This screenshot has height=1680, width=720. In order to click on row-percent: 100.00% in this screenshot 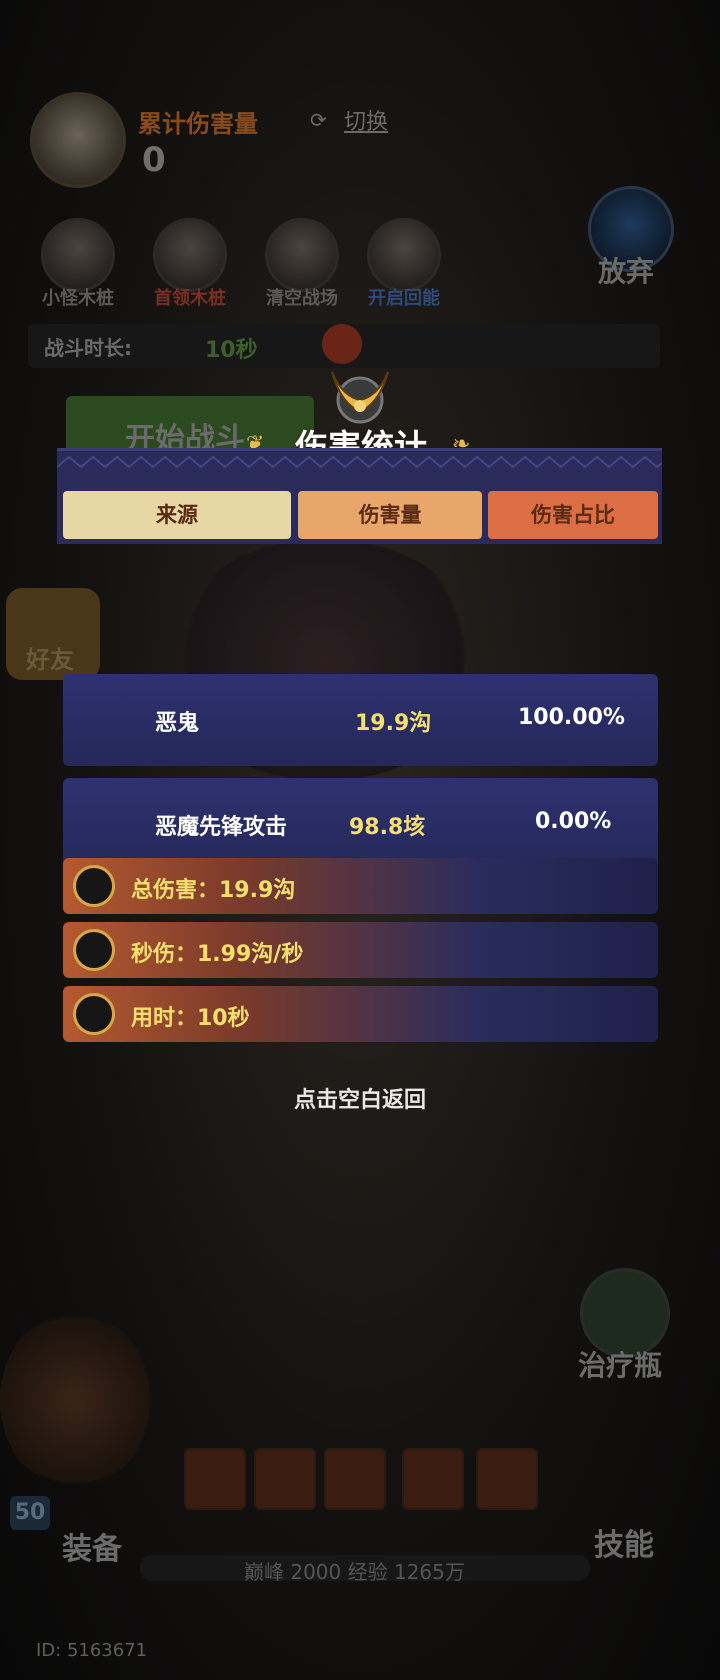, I will do `click(571, 717)`.